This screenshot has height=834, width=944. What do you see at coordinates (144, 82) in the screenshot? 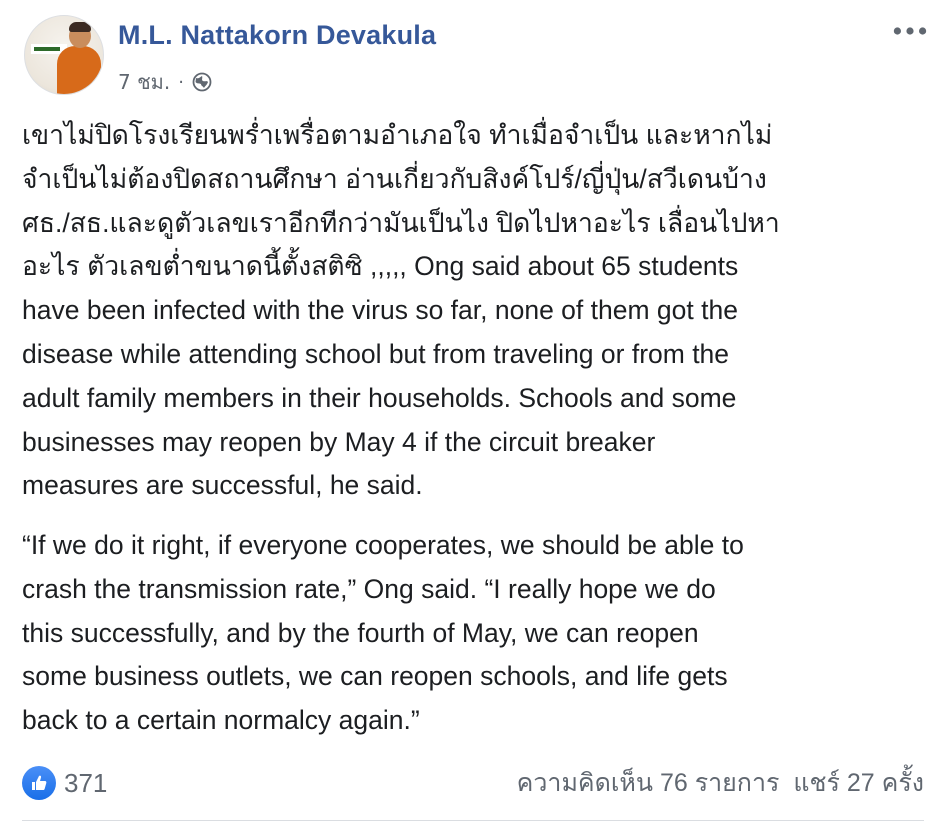
I see `post-time: 7 ชม.` at bounding box center [144, 82].